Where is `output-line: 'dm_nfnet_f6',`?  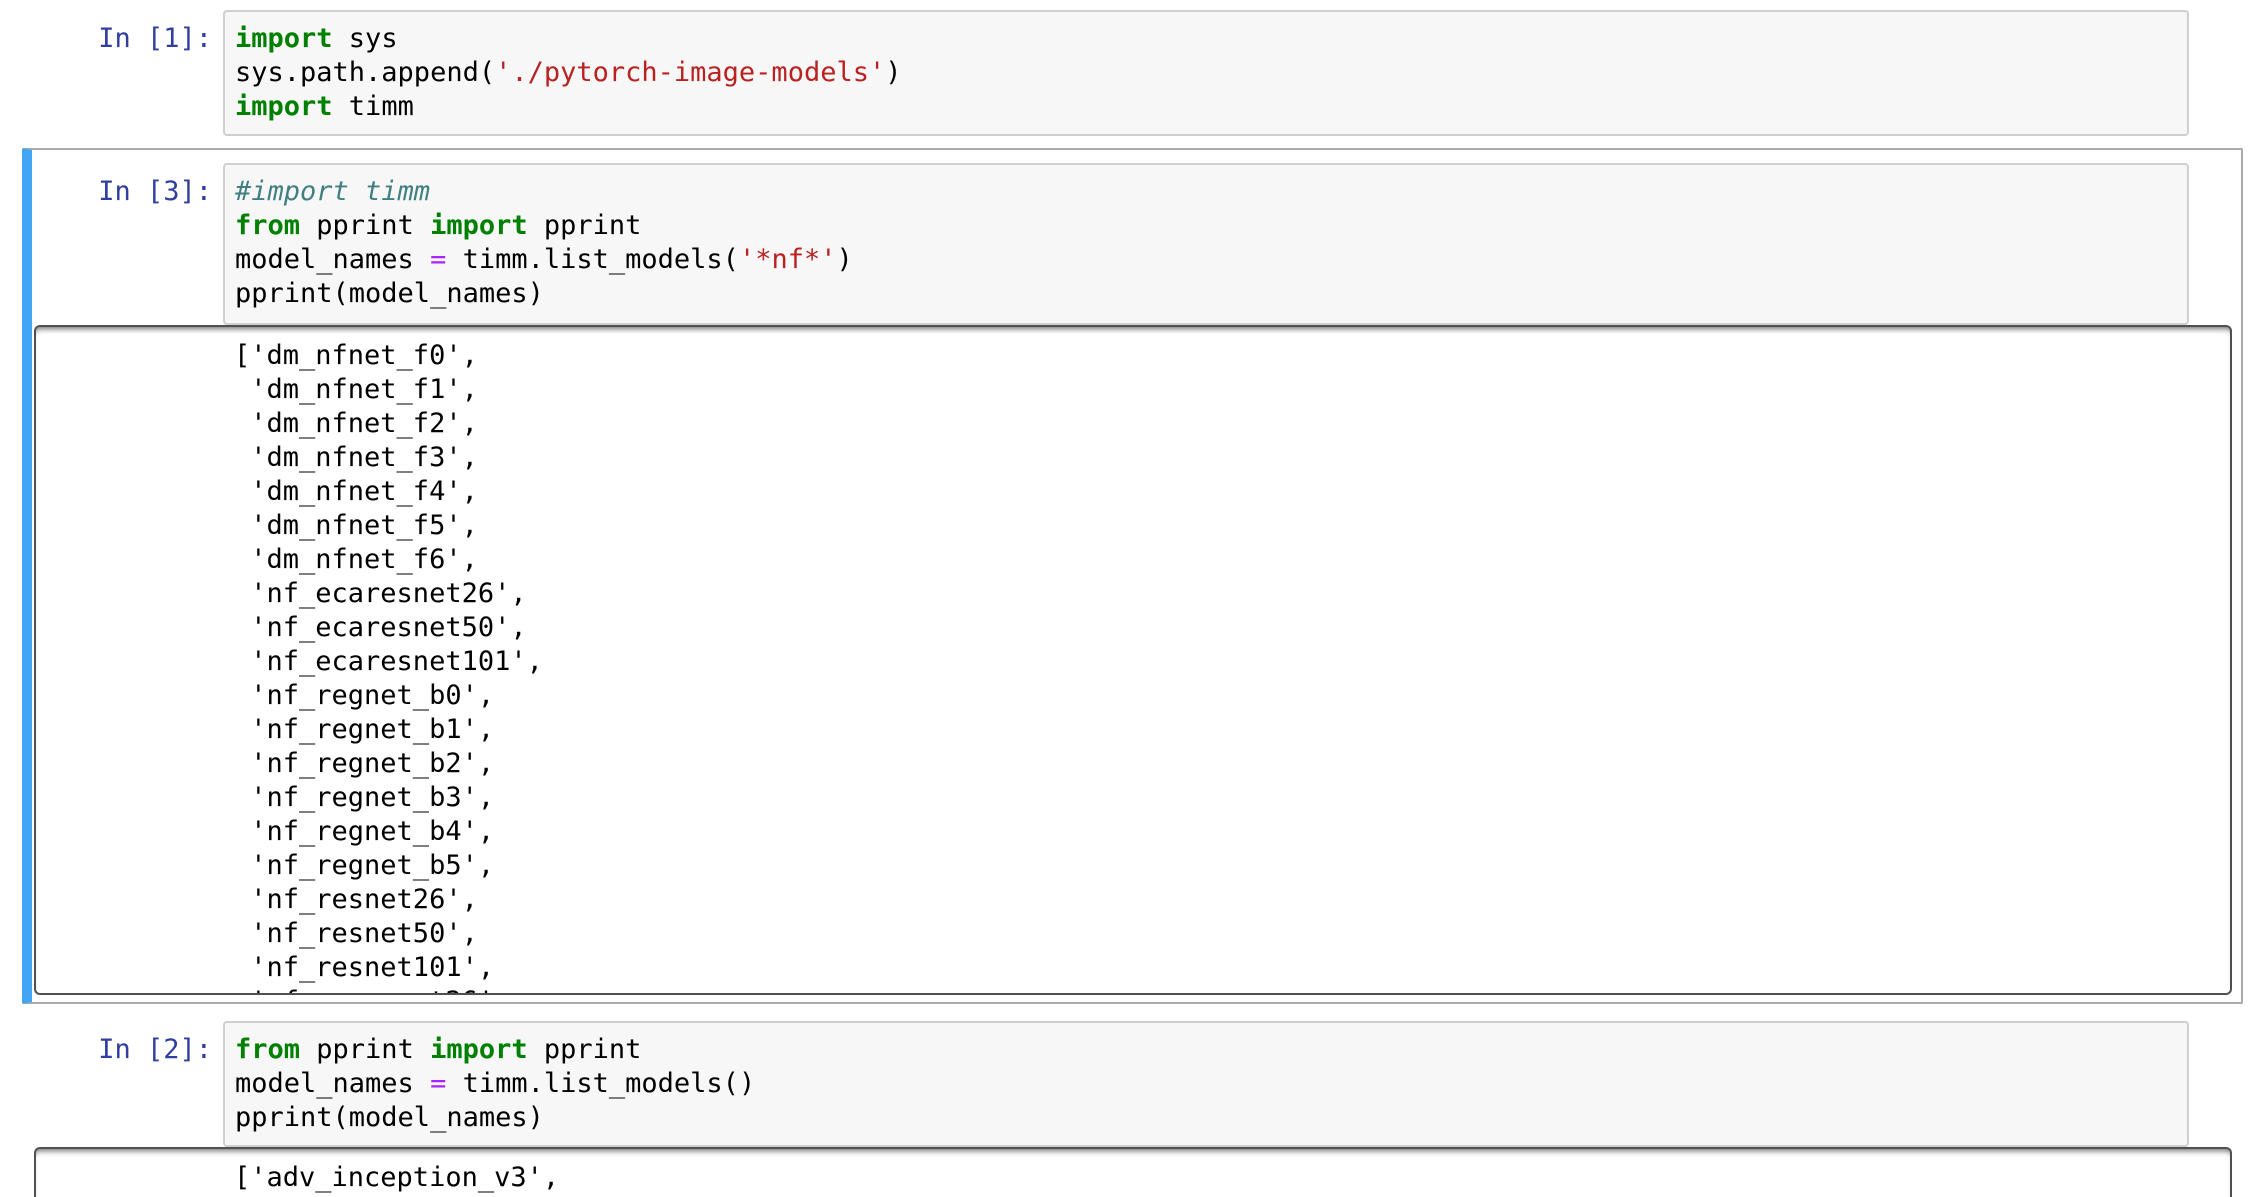
output-line: 'dm_nfnet_f6', is located at coordinates (356, 559).